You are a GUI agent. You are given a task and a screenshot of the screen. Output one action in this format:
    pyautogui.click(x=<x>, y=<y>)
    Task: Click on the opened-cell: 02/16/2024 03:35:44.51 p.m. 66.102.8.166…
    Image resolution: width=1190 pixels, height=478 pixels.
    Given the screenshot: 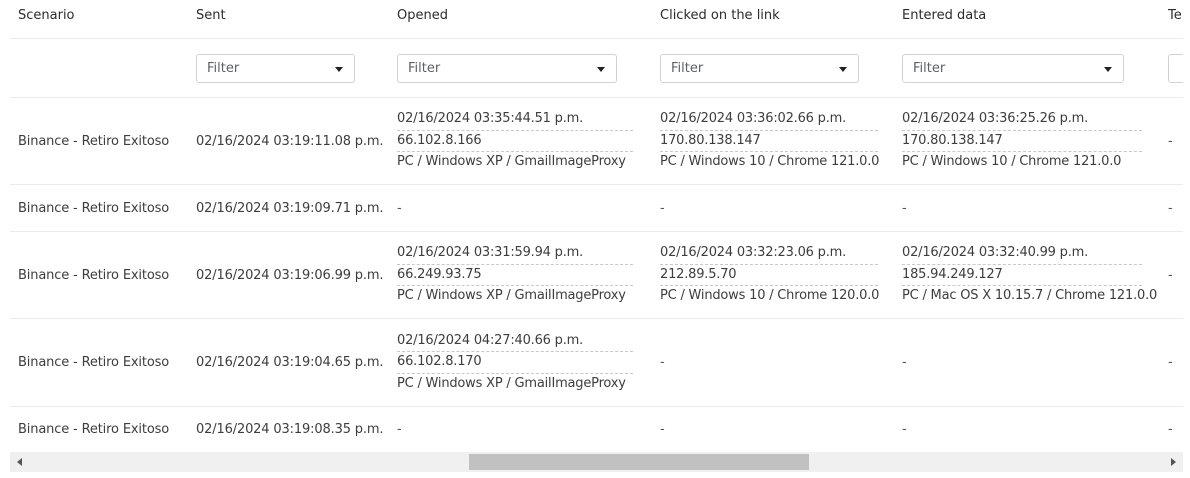 What is the action you would take?
    pyautogui.click(x=522, y=141)
    